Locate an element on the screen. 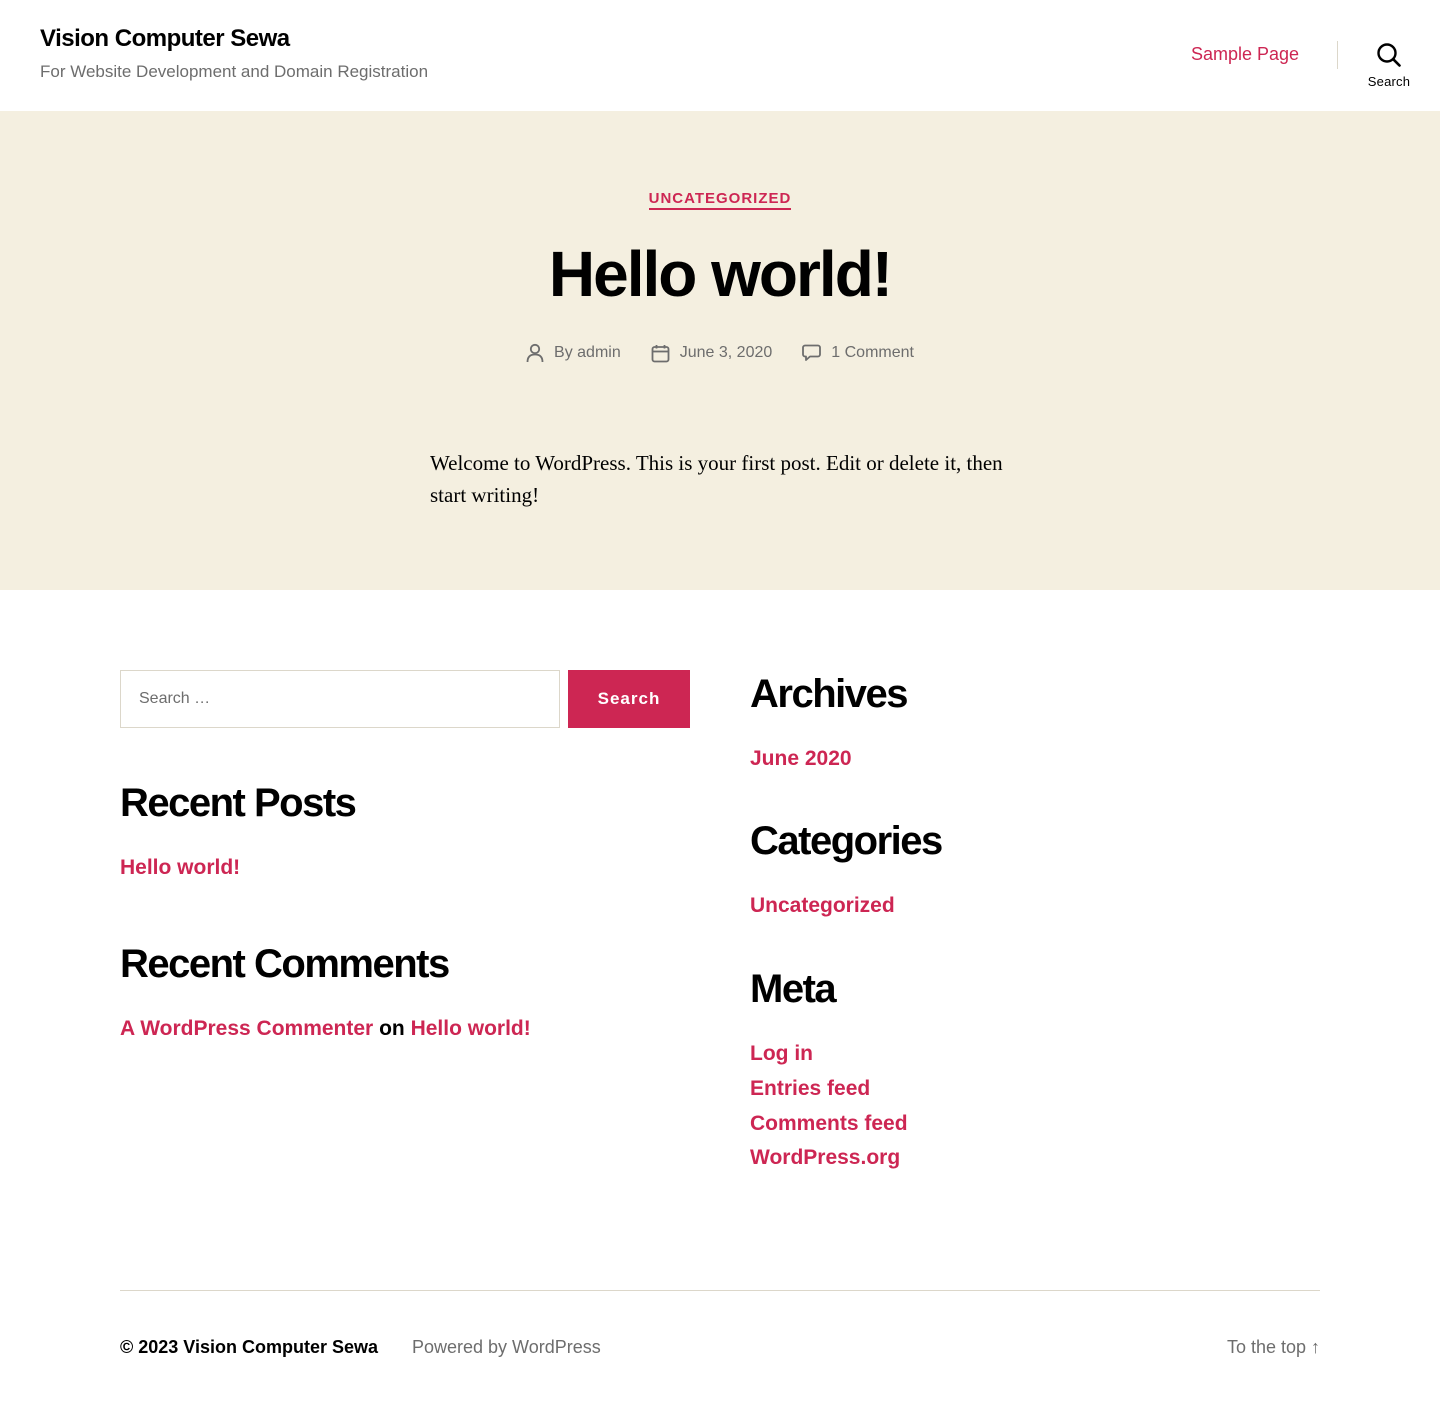 This screenshot has width=1440, height=1405. meta-link-wordpress-org: WordPress.org is located at coordinates (1035, 1158).